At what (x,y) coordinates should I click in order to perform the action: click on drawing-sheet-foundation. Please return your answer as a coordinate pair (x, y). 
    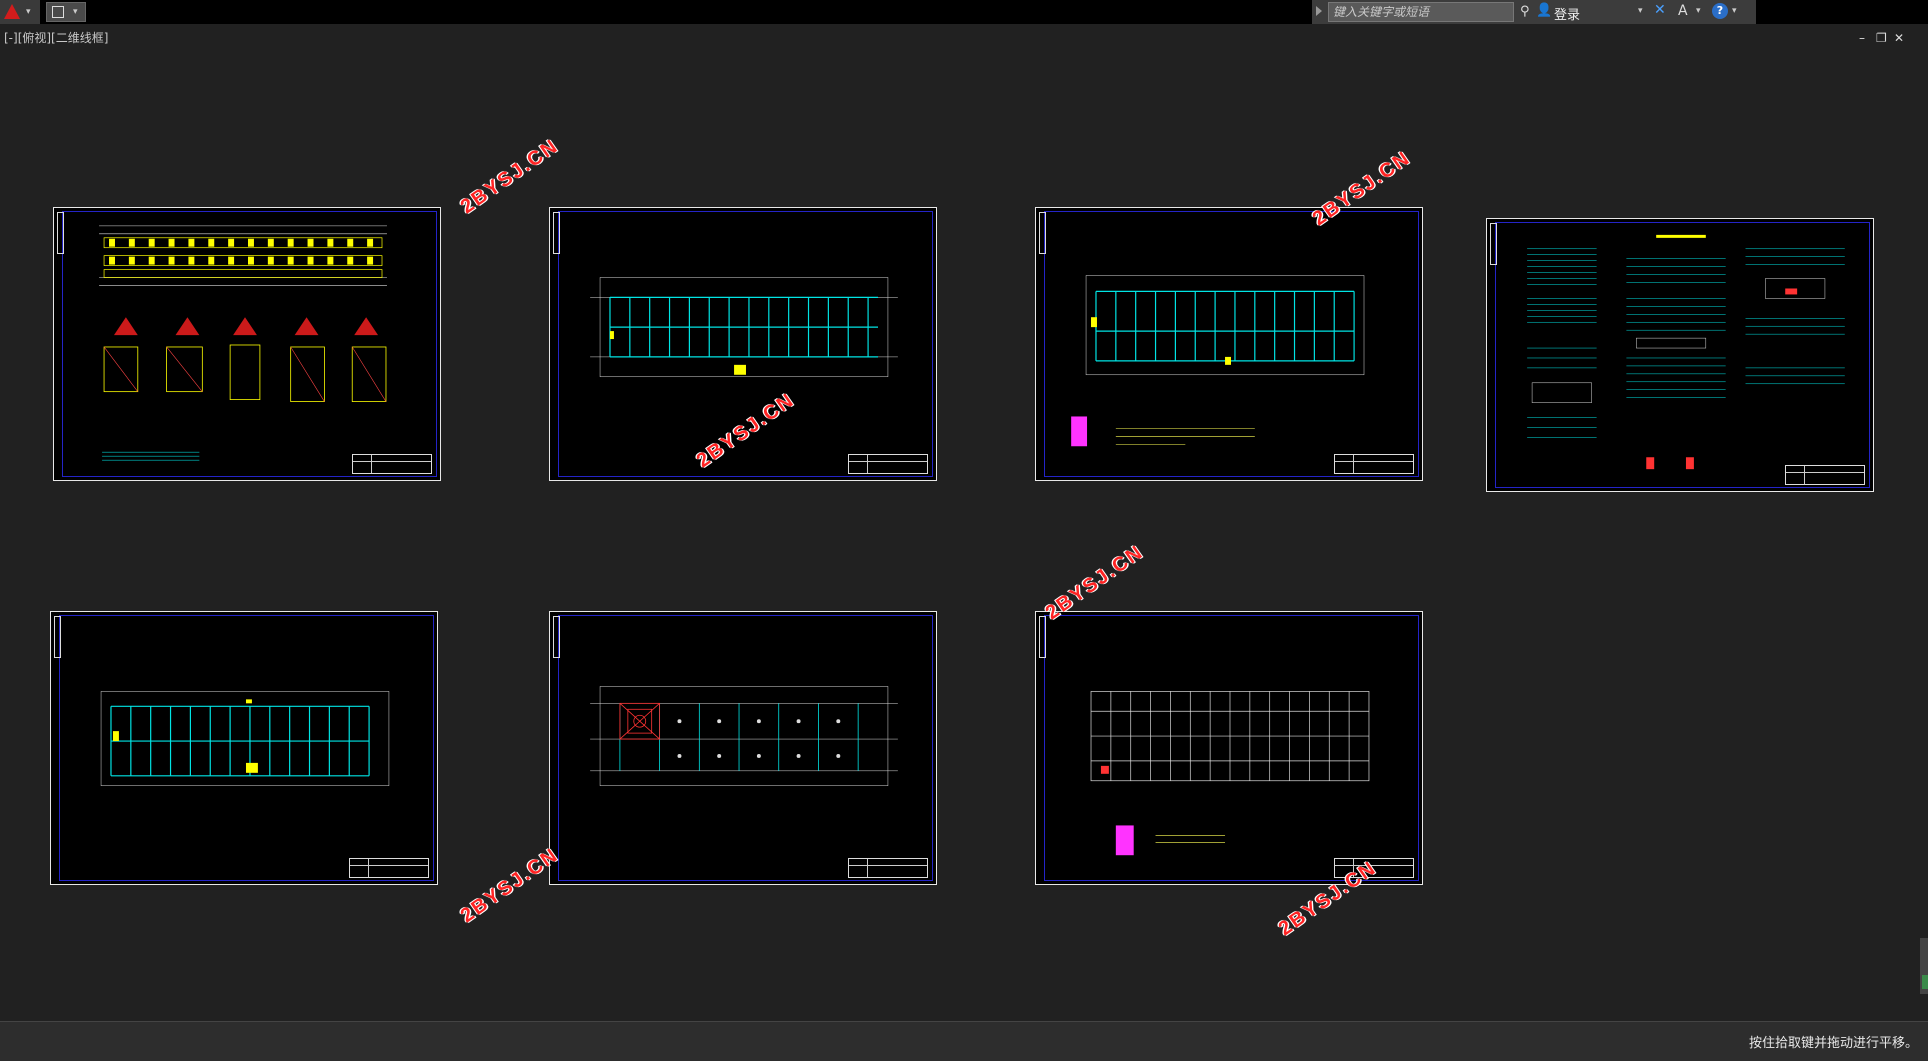
    Looking at the image, I should click on (247, 344).